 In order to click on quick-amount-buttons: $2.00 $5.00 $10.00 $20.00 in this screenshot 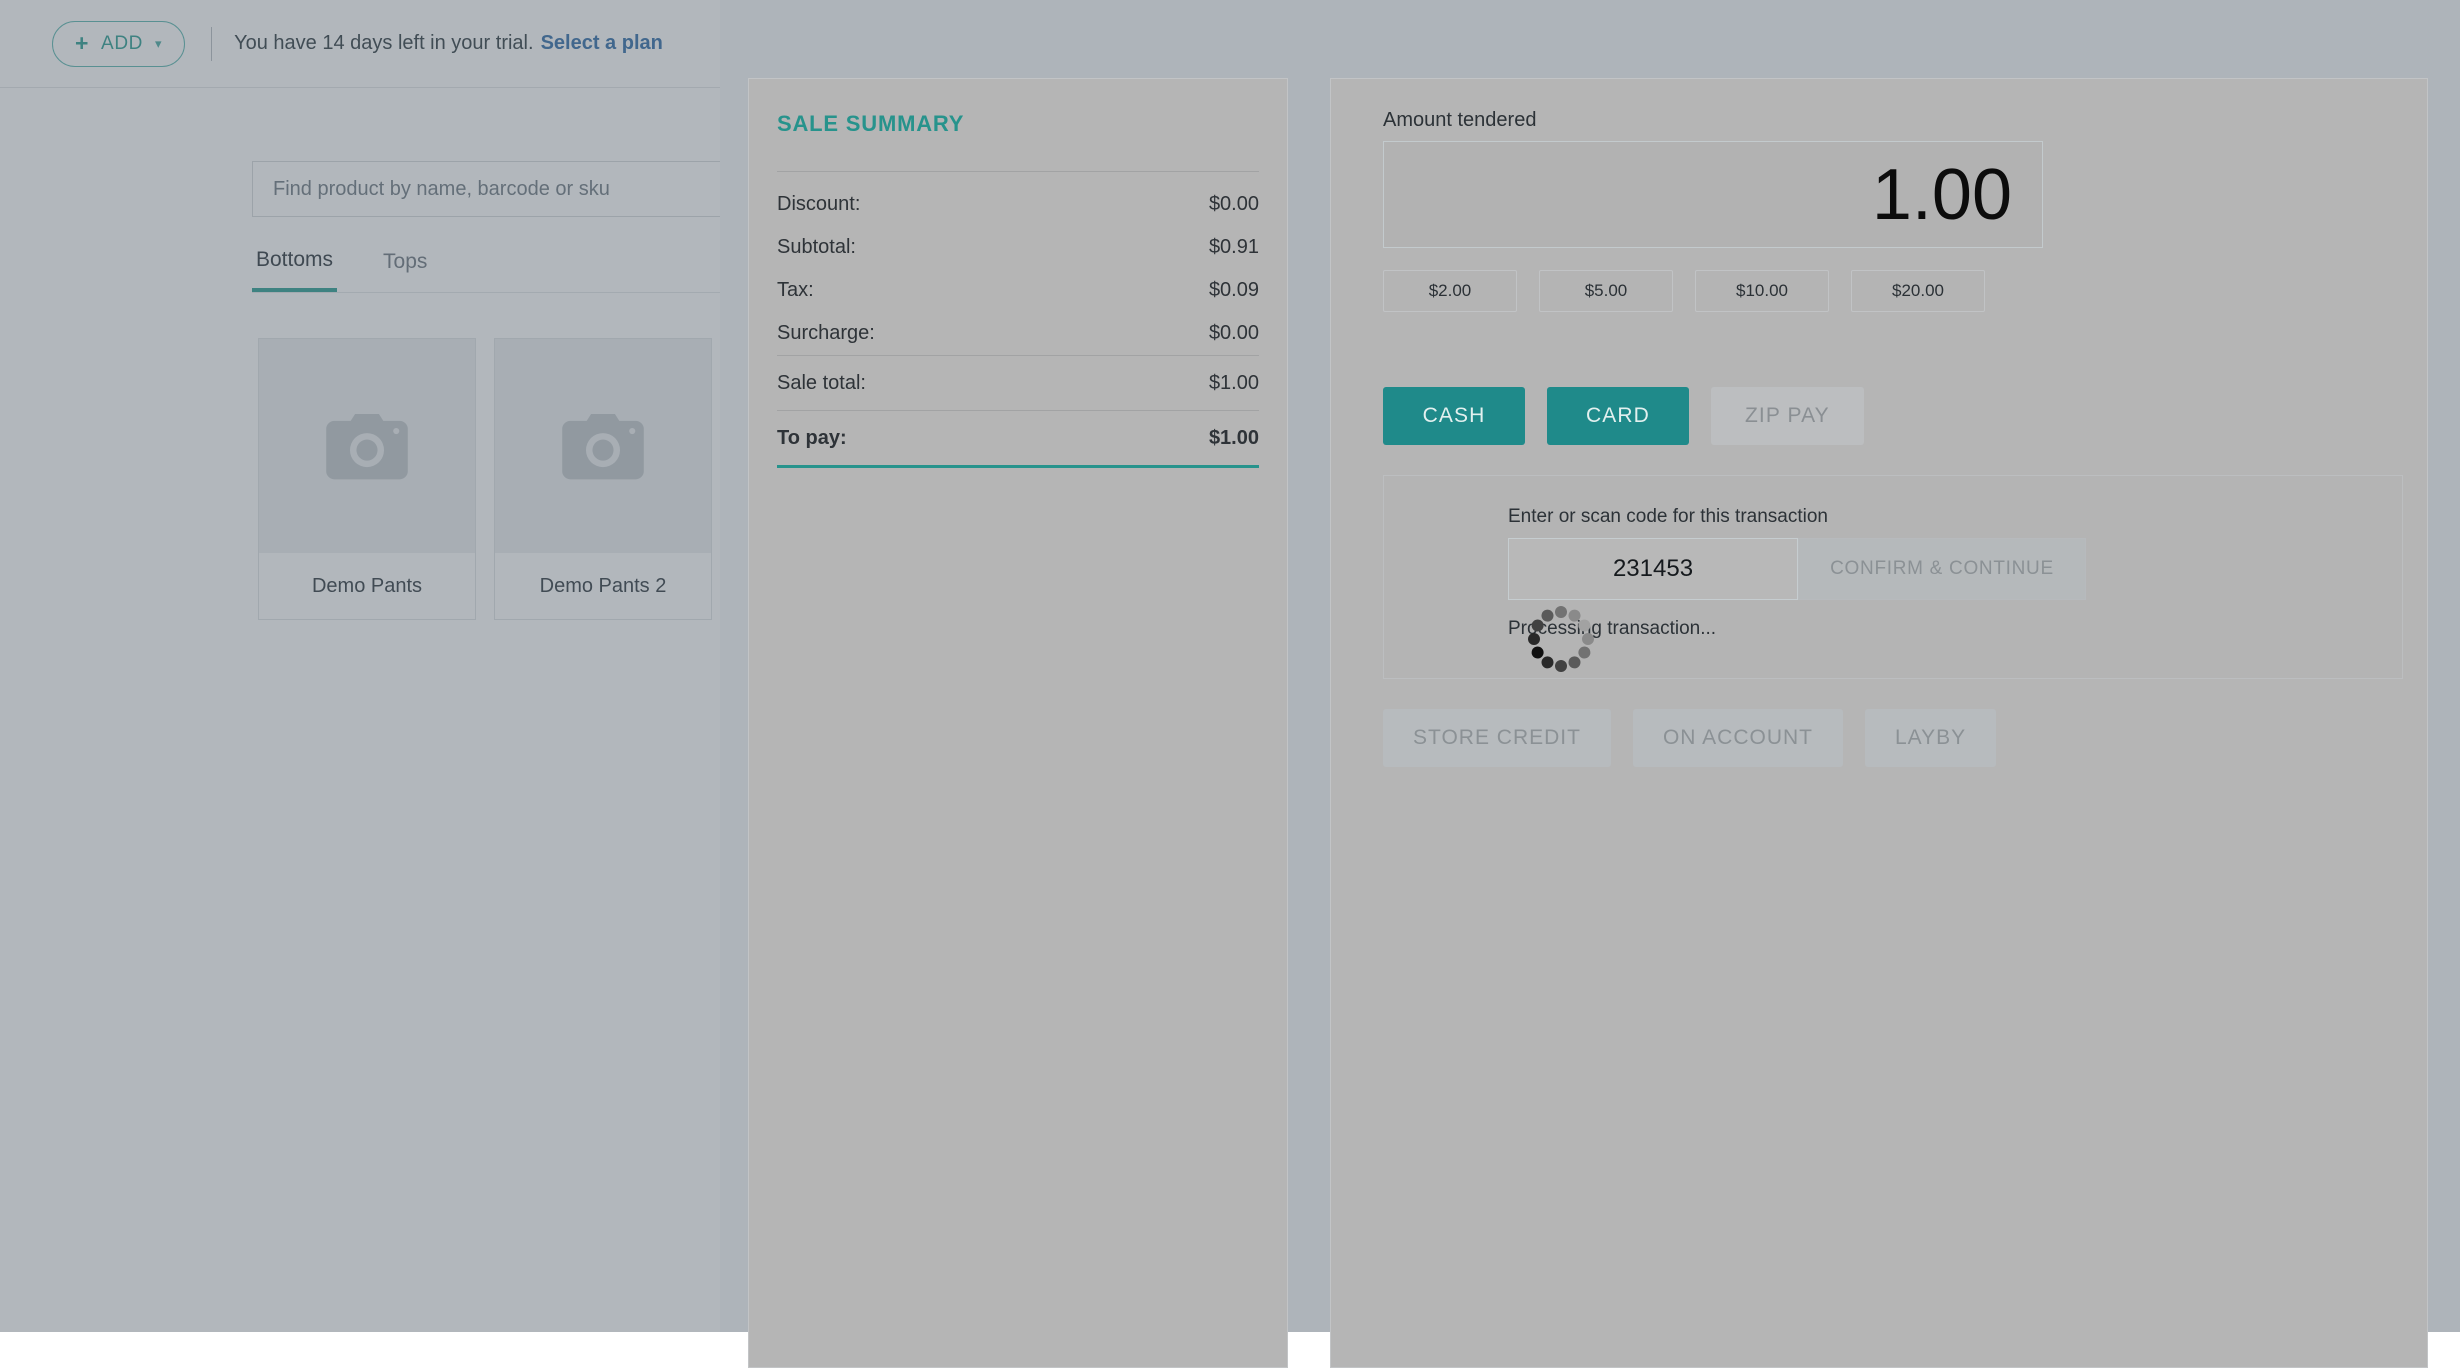, I will do `click(1684, 291)`.